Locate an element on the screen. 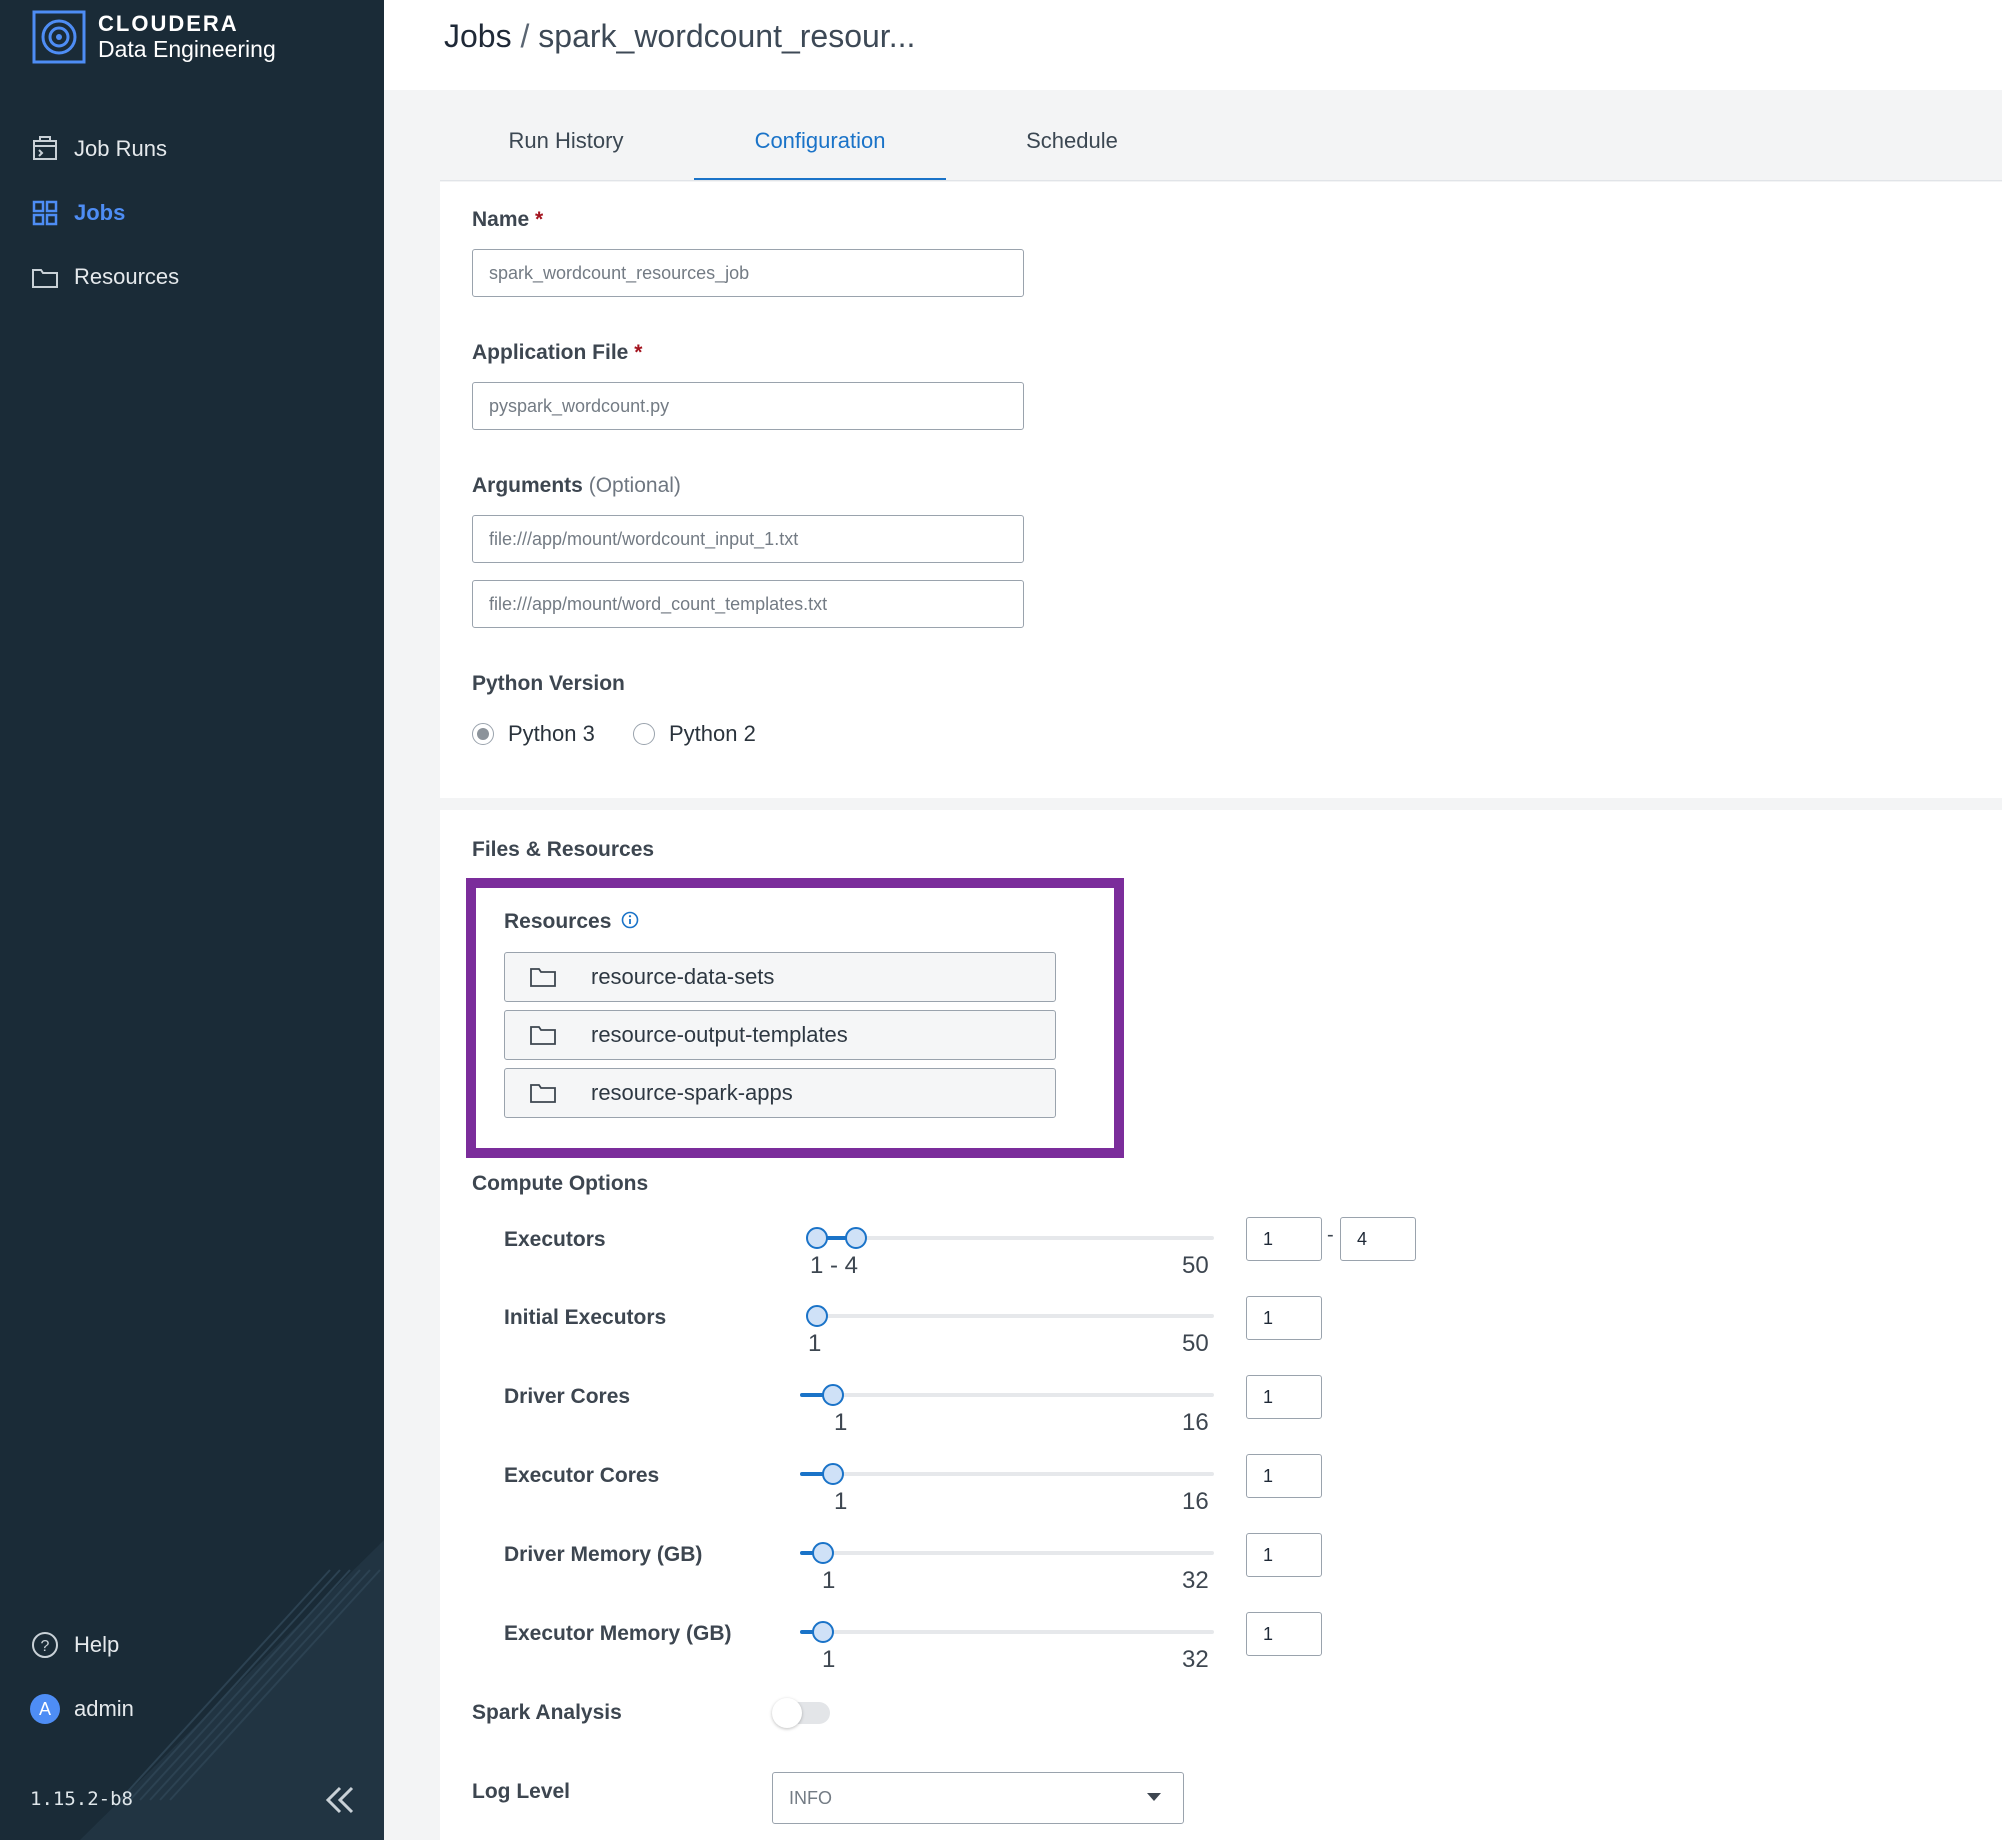  application-file-label: Application File * is located at coordinates (557, 353).